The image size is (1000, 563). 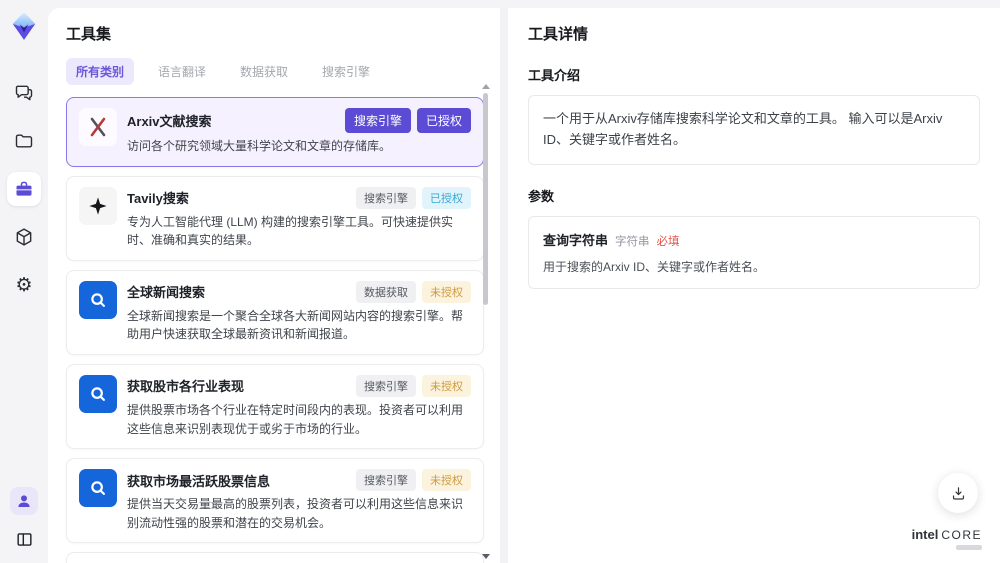 What do you see at coordinates (24, 26) in the screenshot?
I see `app-logo-icon` at bounding box center [24, 26].